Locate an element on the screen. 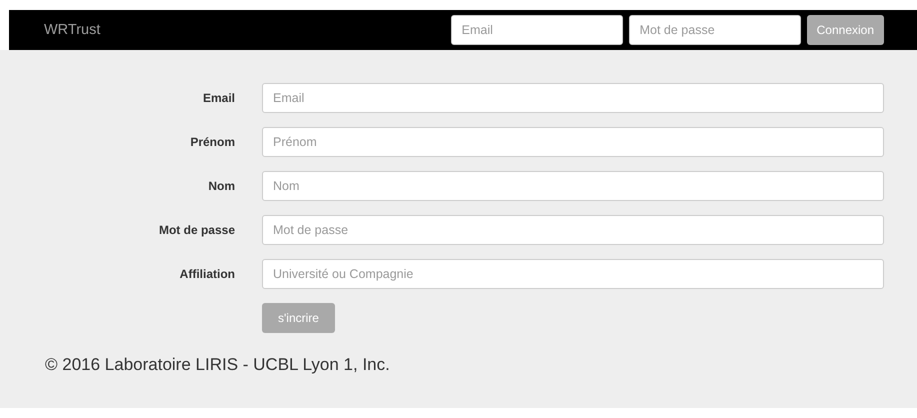 This screenshot has width=917, height=418. field-label: Nom is located at coordinates (221, 186).